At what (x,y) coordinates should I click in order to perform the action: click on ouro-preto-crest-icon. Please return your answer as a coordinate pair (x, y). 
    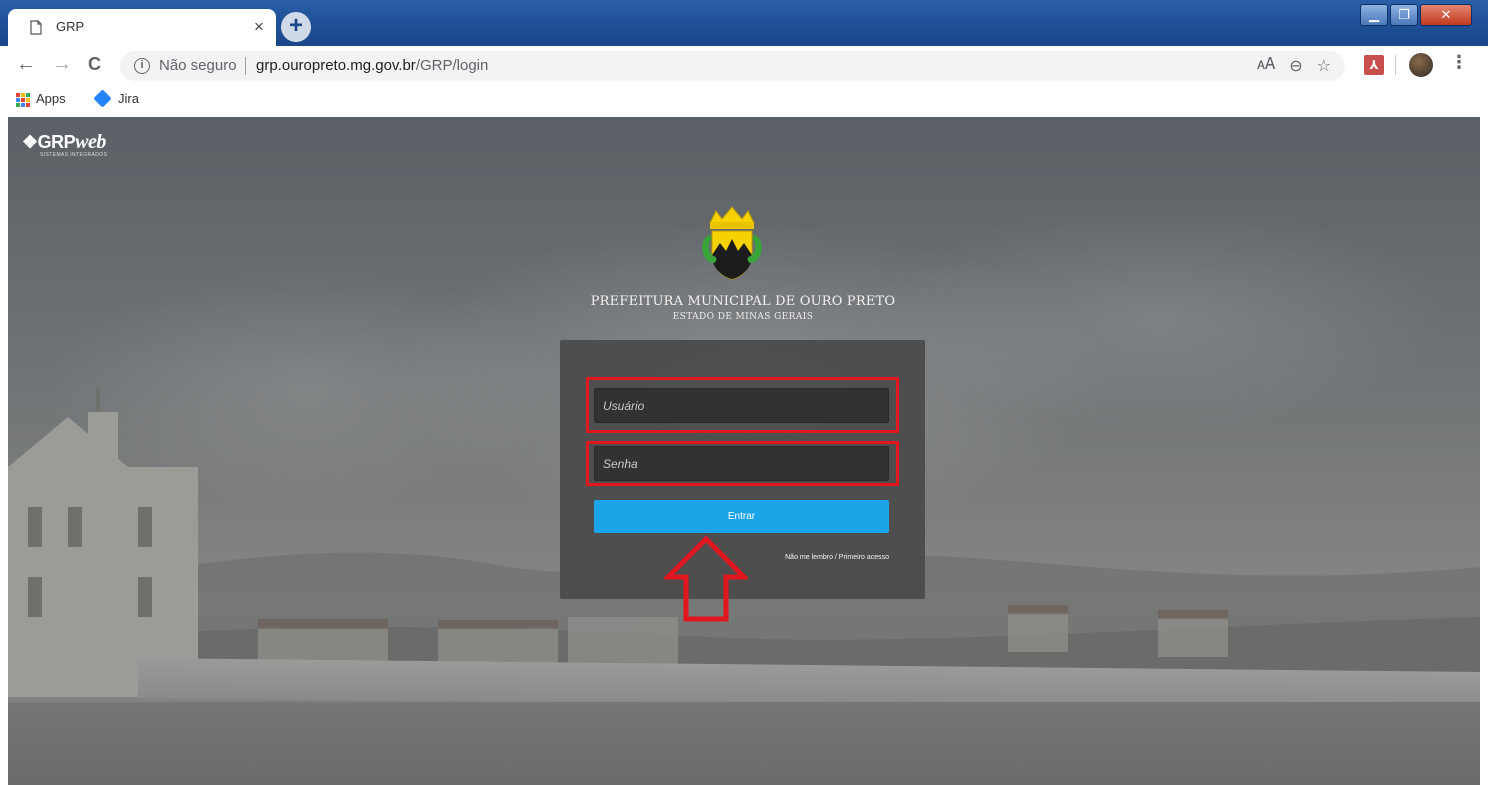
    Looking at the image, I should click on (732, 243).